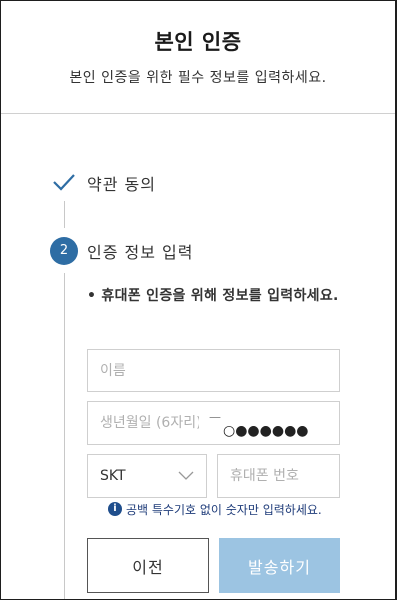 The image size is (397, 600). I want to click on step-terms-label: 약관 동의, so click(121, 184).